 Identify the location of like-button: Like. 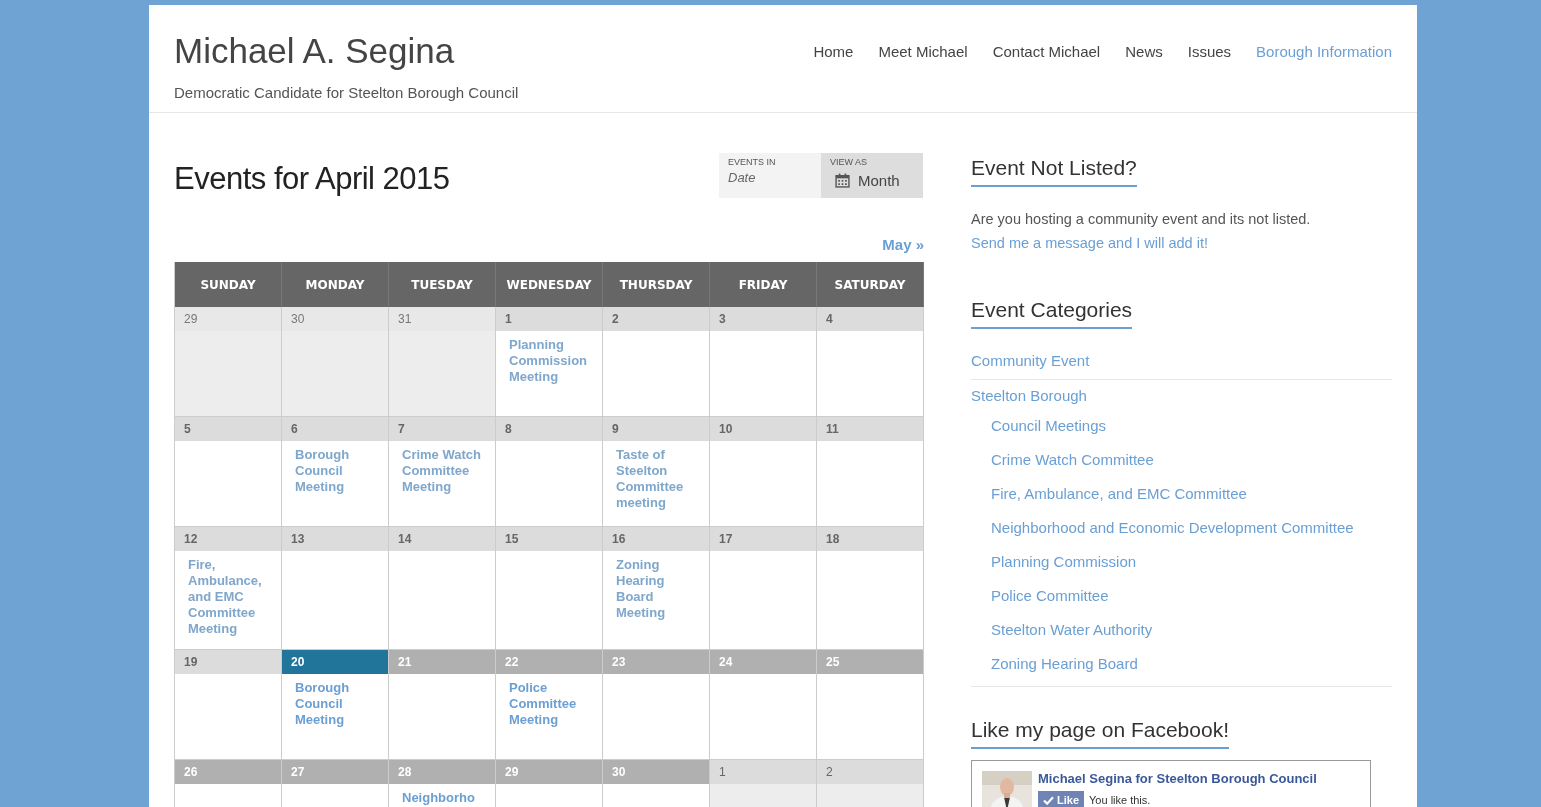
(1061, 799).